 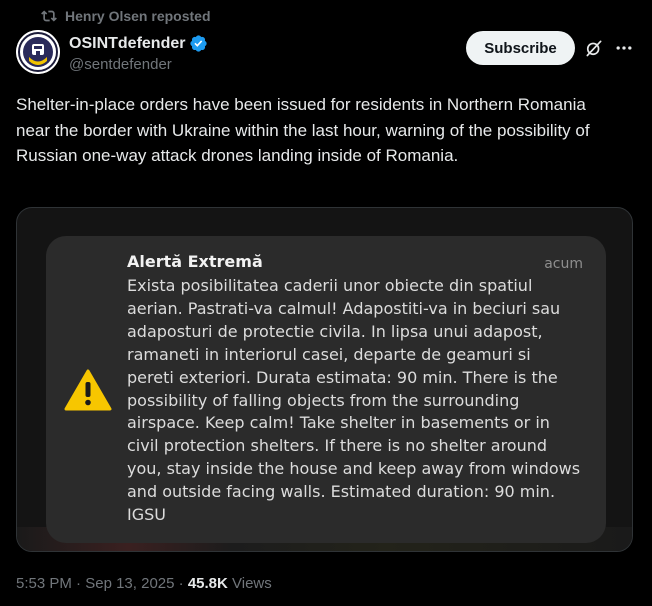 I want to click on subscribe-button: Subscribe, so click(x=520, y=48).